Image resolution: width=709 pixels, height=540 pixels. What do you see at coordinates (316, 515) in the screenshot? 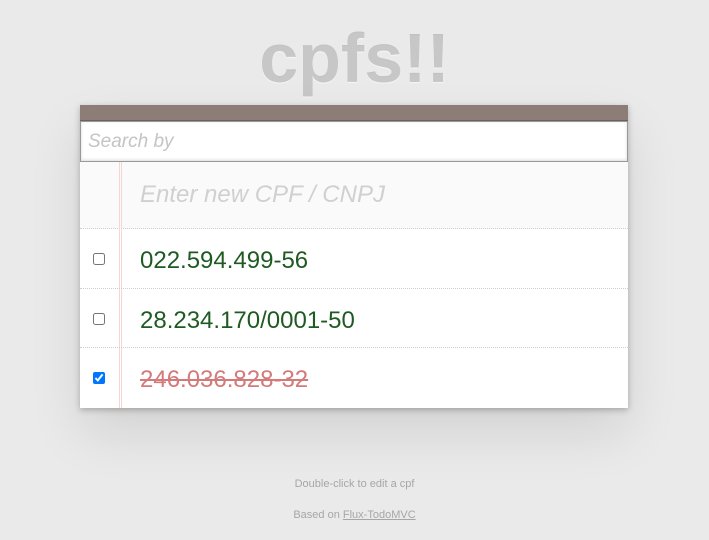
I see `footer-credit-prefix: Based on` at bounding box center [316, 515].